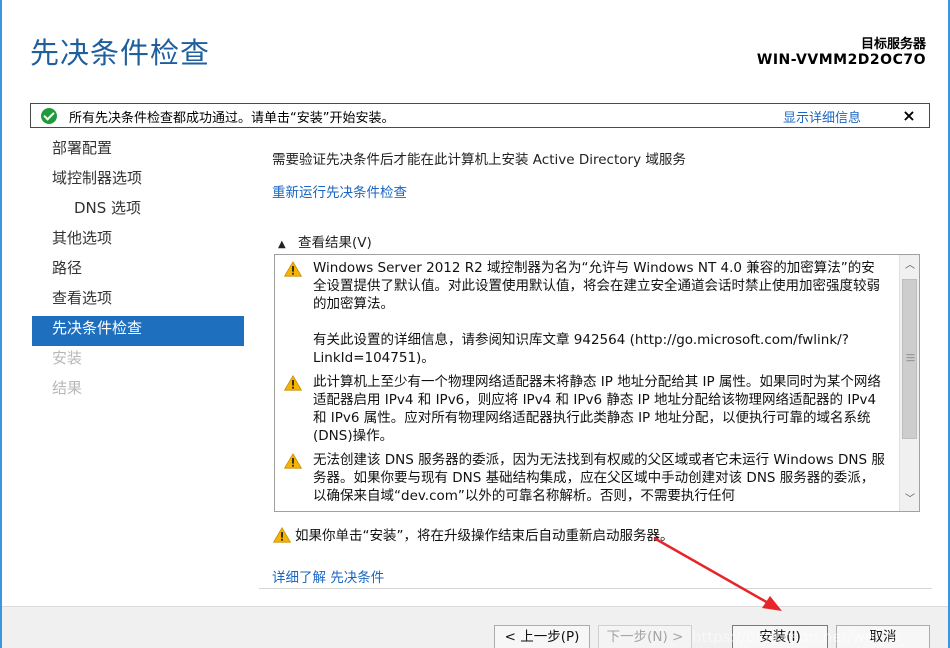 The height and width of the screenshot is (648, 950). Describe the element at coordinates (479, 160) in the screenshot. I see `description-text: 需要验证先决条件后才能在此计算机上安装 Active Directory 域服务` at that location.